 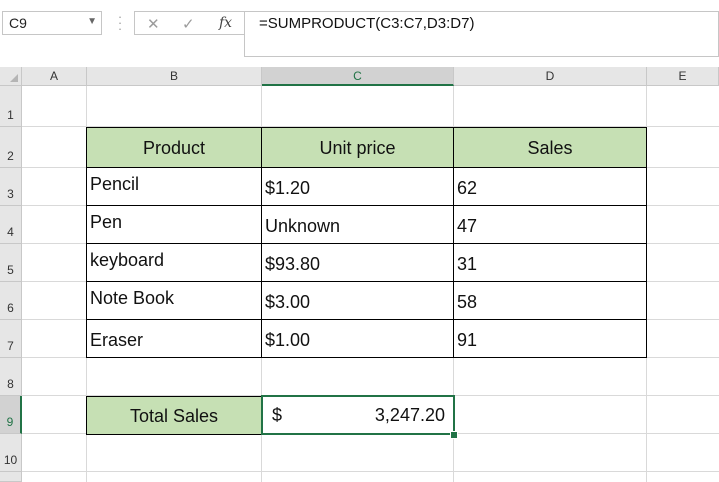 I want to click on total-value-cell: $ 3,247.20, so click(x=358, y=415).